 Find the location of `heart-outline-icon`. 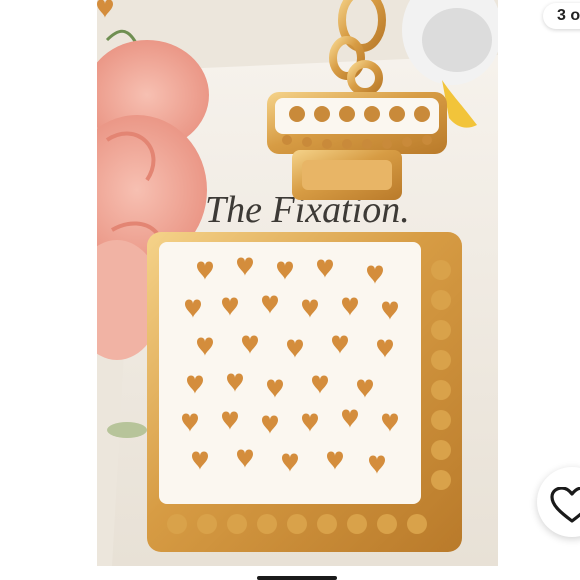

heart-outline-icon is located at coordinates (565, 505).